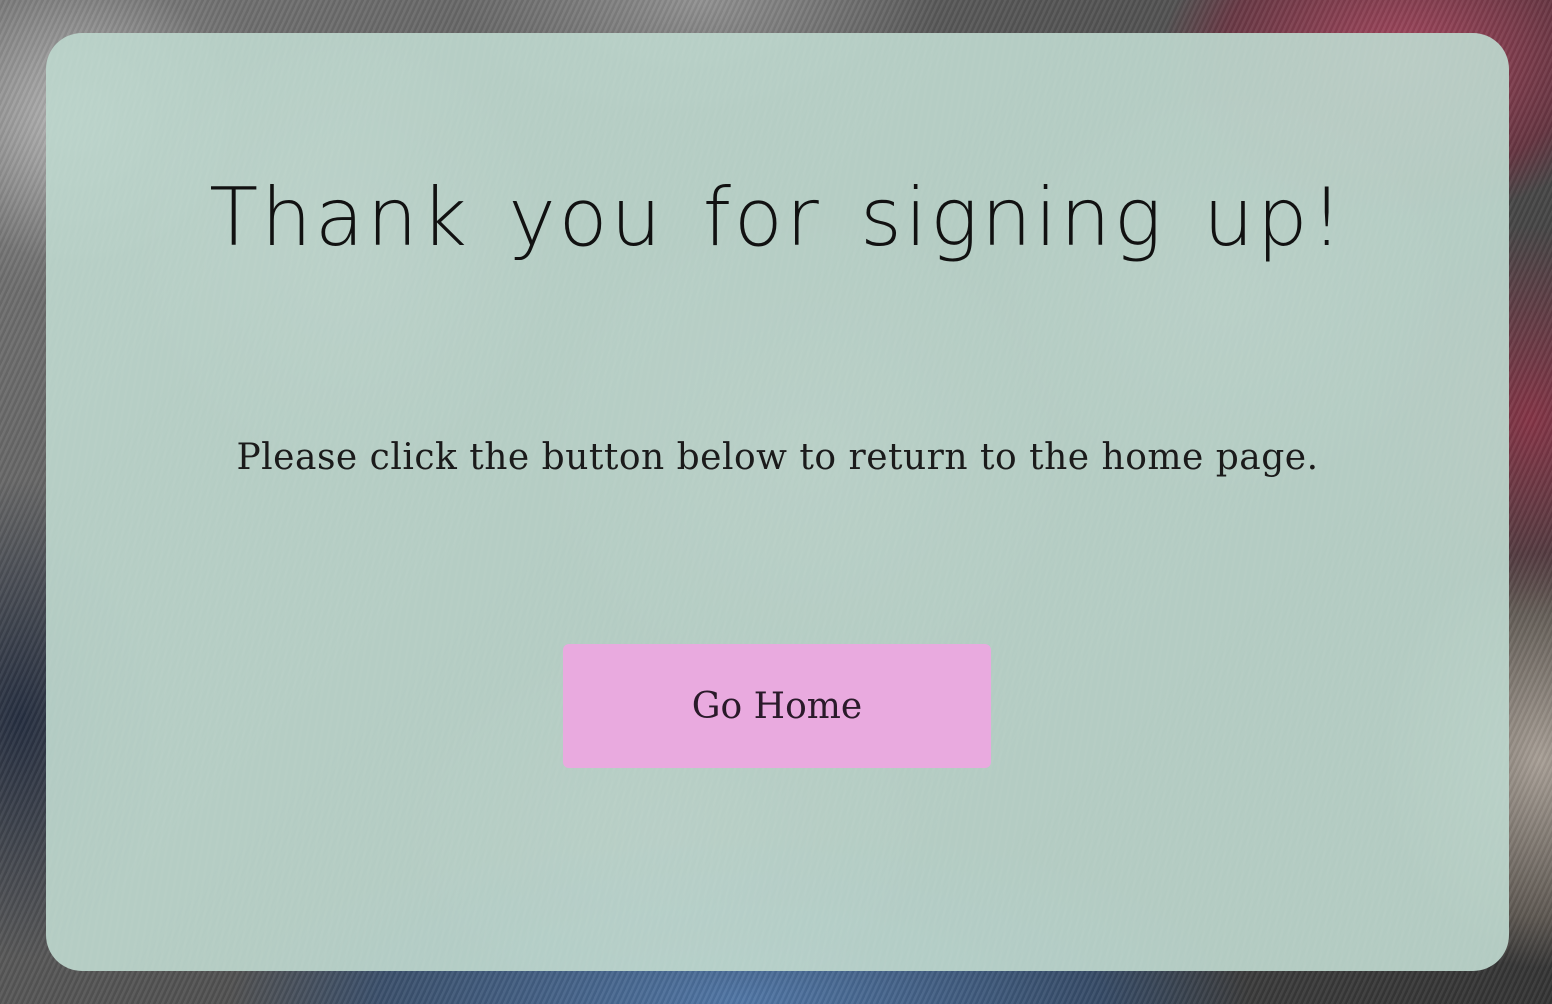  I want to click on go-home-button: Go Home, so click(777, 706).